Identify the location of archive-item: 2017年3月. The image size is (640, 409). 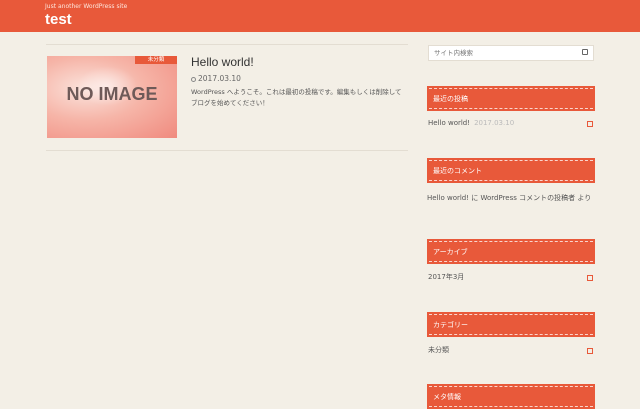
(446, 277).